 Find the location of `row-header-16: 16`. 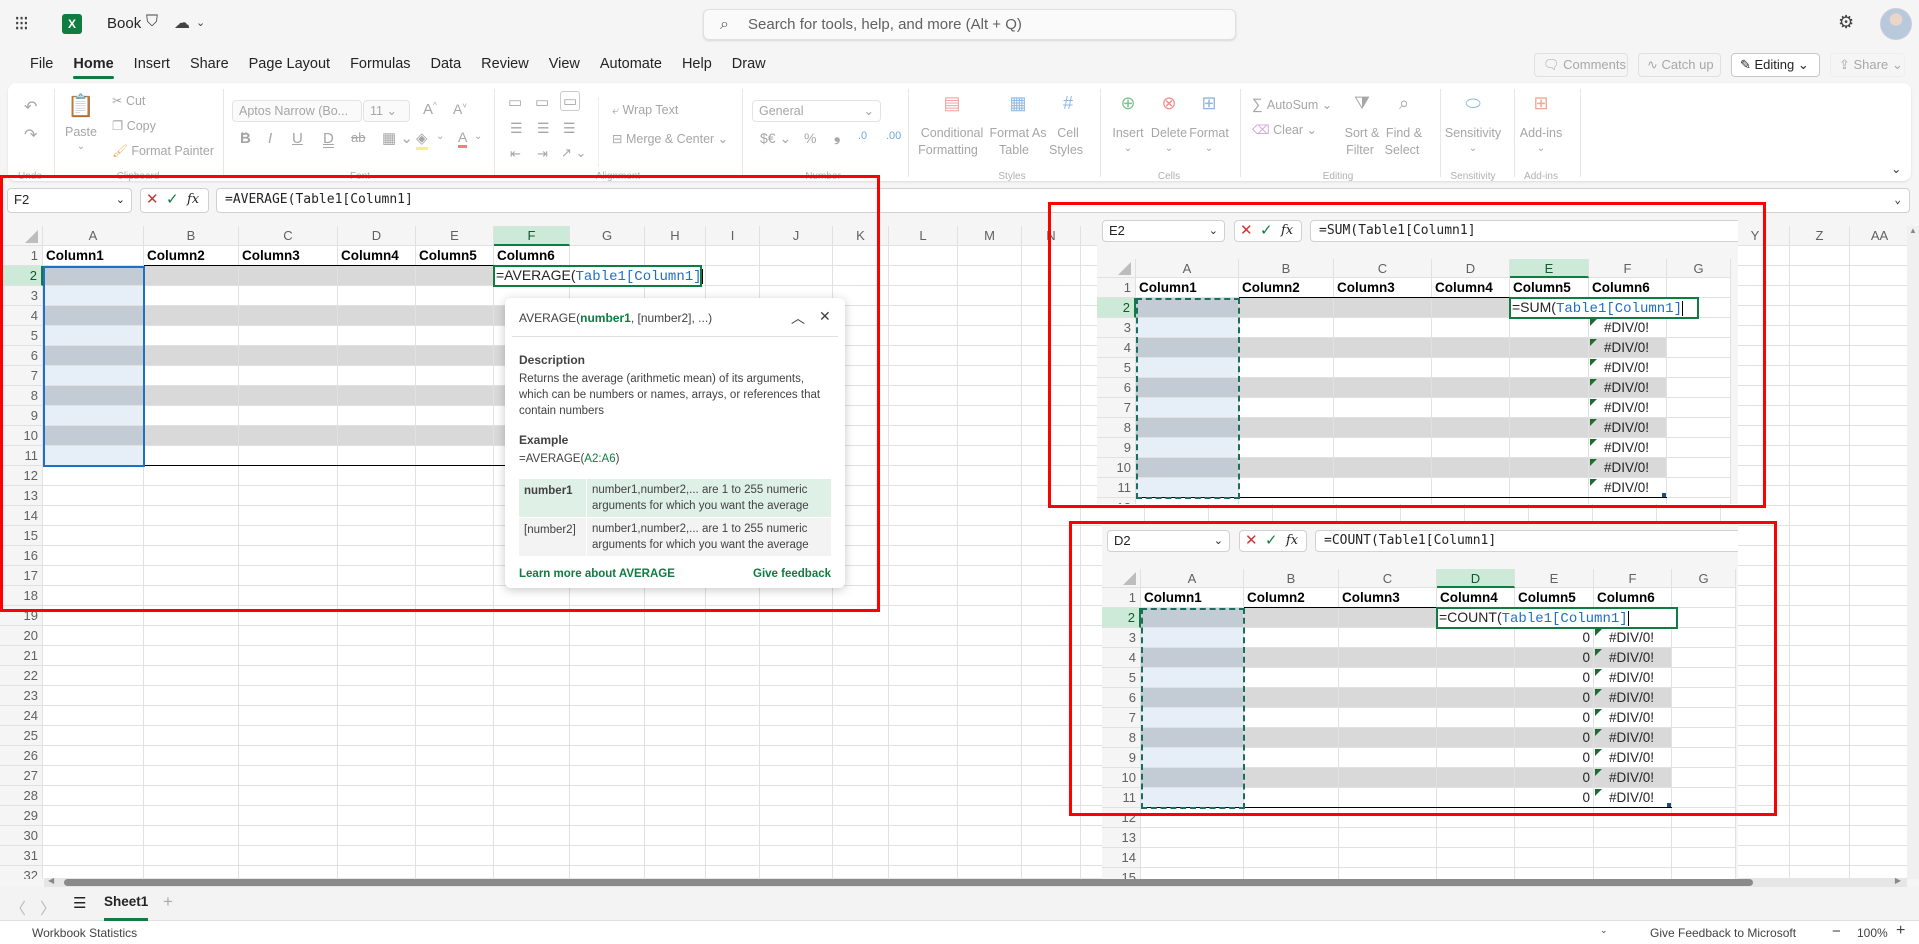

row-header-16: 16 is located at coordinates (21, 556).